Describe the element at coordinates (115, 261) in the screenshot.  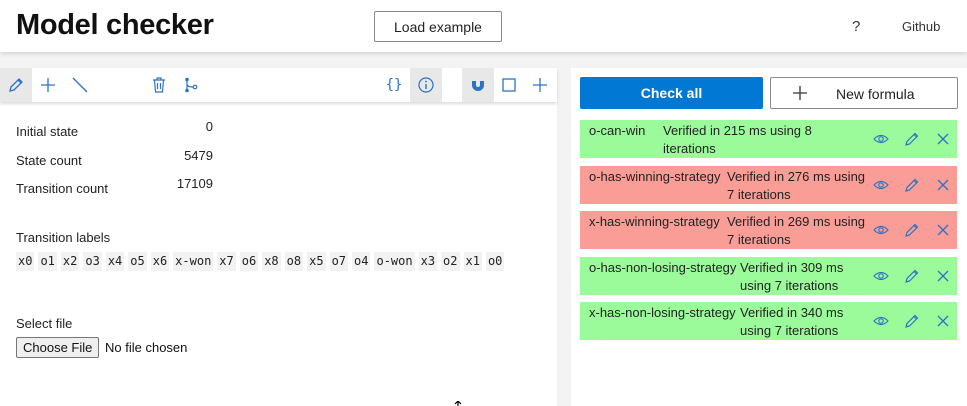
I see `transition-label: x4` at that location.